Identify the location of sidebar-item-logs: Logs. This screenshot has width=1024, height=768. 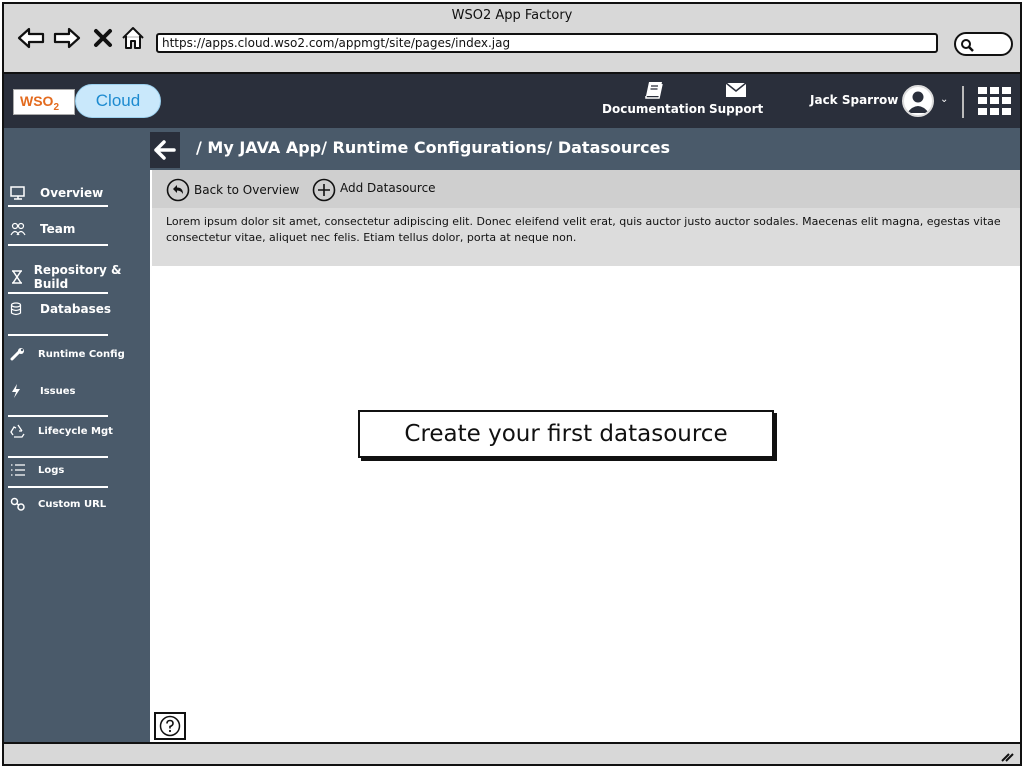
(78, 470).